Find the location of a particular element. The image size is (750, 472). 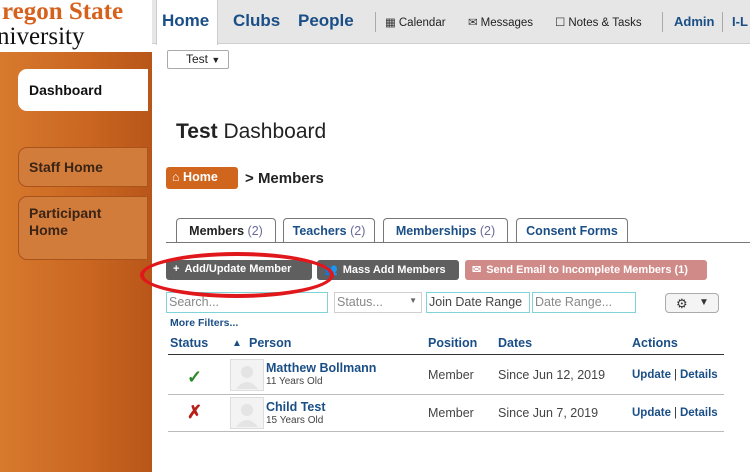

sidebar-item-label: Participant Home is located at coordinates (65, 221).